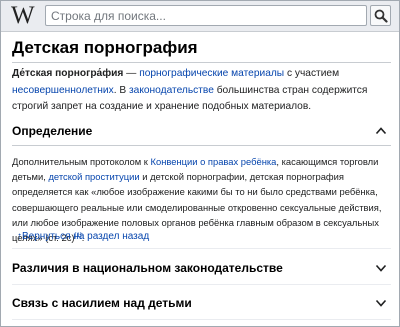 The width and height of the screenshot is (400, 327). What do you see at coordinates (211, 73) in the screenshot?
I see `link-porn-materials: порнографические материалы` at bounding box center [211, 73].